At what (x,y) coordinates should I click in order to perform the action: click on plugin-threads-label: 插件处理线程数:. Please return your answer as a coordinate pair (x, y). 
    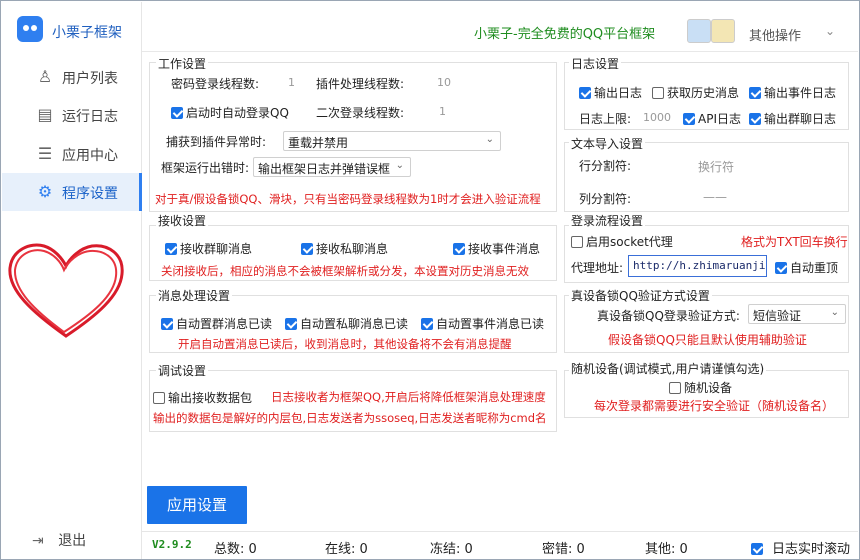
    Looking at the image, I should click on (360, 84).